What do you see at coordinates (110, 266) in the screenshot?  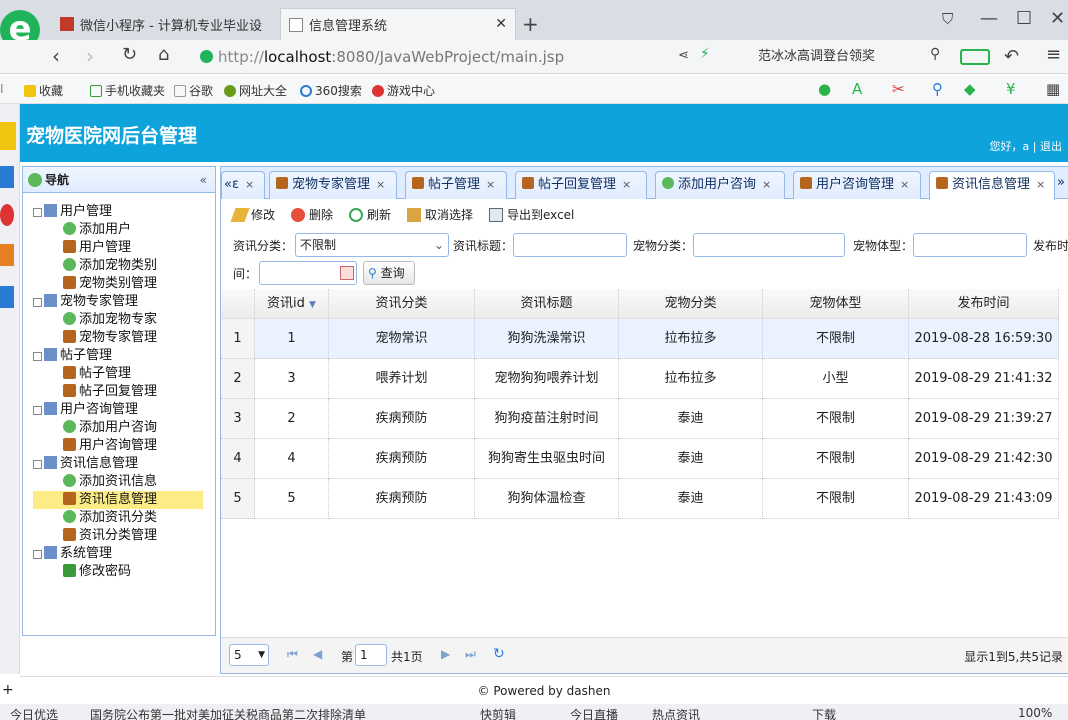 I see `nav-item: 添加宠物类别` at bounding box center [110, 266].